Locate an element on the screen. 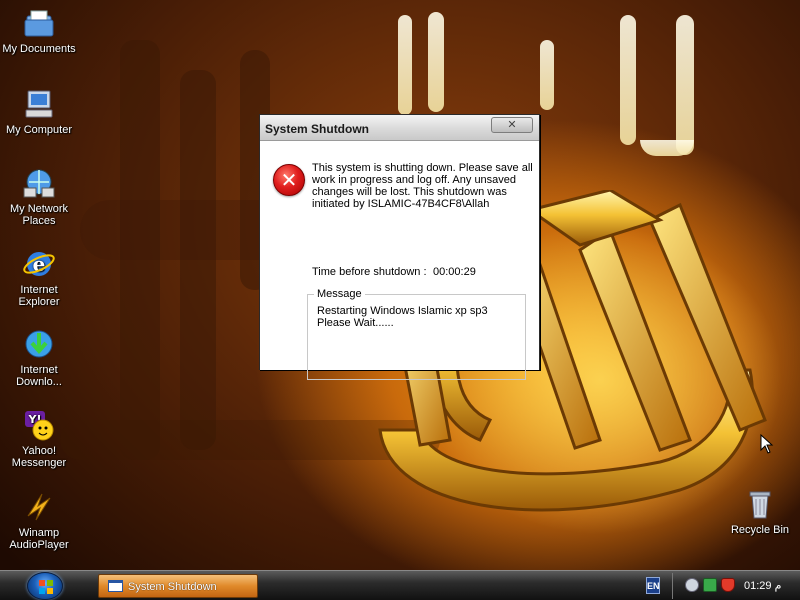  network-tray-icon is located at coordinates (692, 585).